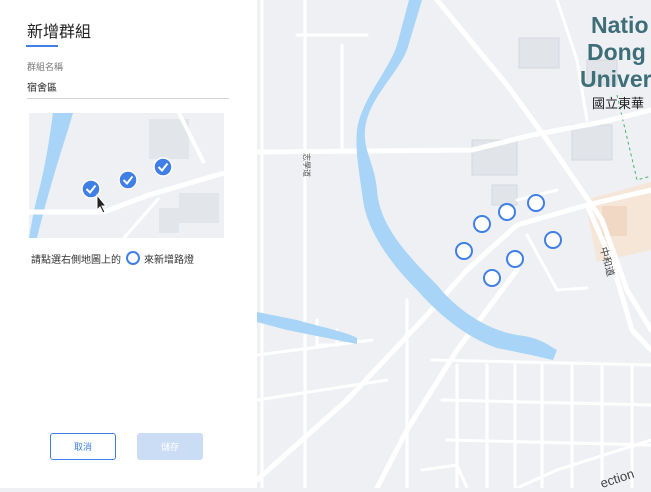 The width and height of the screenshot is (651, 492). I want to click on campus-name-line-2: Dong I, so click(619, 52).